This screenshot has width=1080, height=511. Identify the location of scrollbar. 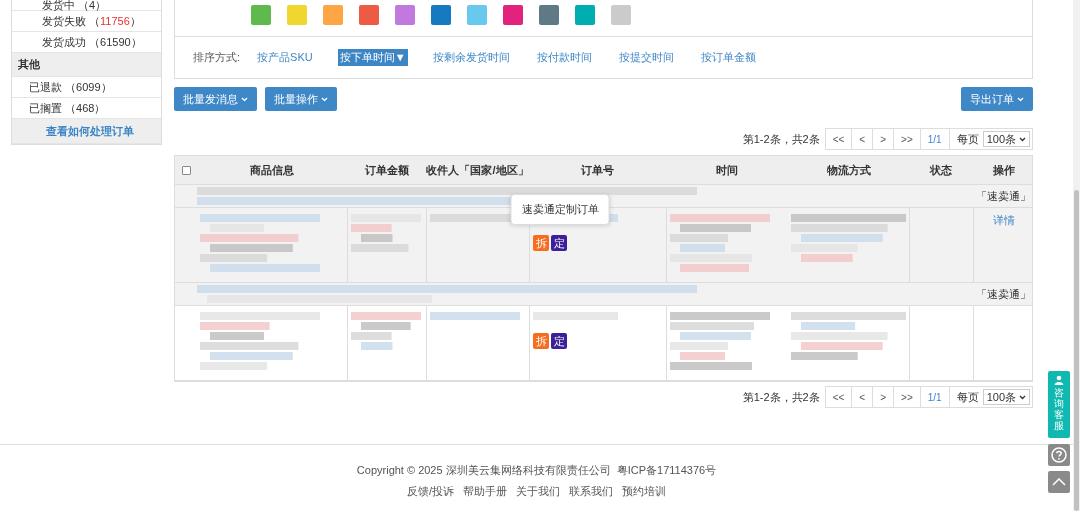
(1076, 255).